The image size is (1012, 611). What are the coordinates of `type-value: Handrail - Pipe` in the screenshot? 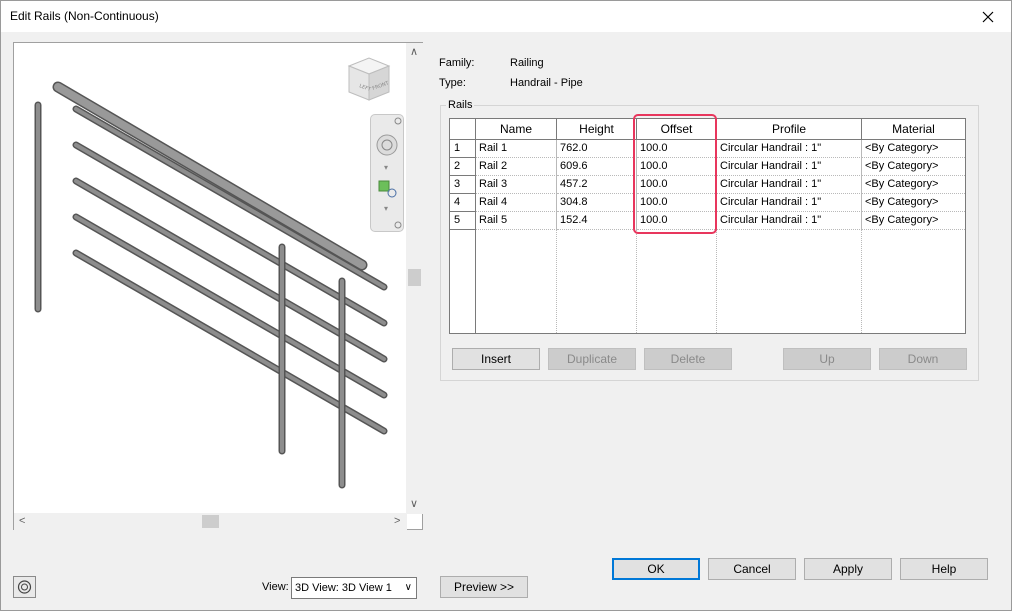 It's located at (546, 83).